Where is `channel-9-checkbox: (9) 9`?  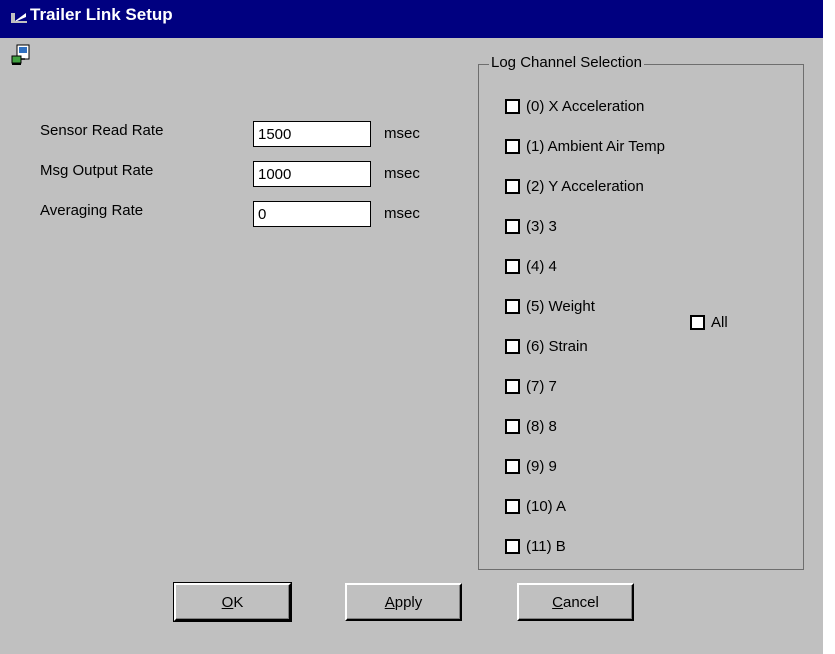
channel-9-checkbox: (9) 9 is located at coordinates (531, 466).